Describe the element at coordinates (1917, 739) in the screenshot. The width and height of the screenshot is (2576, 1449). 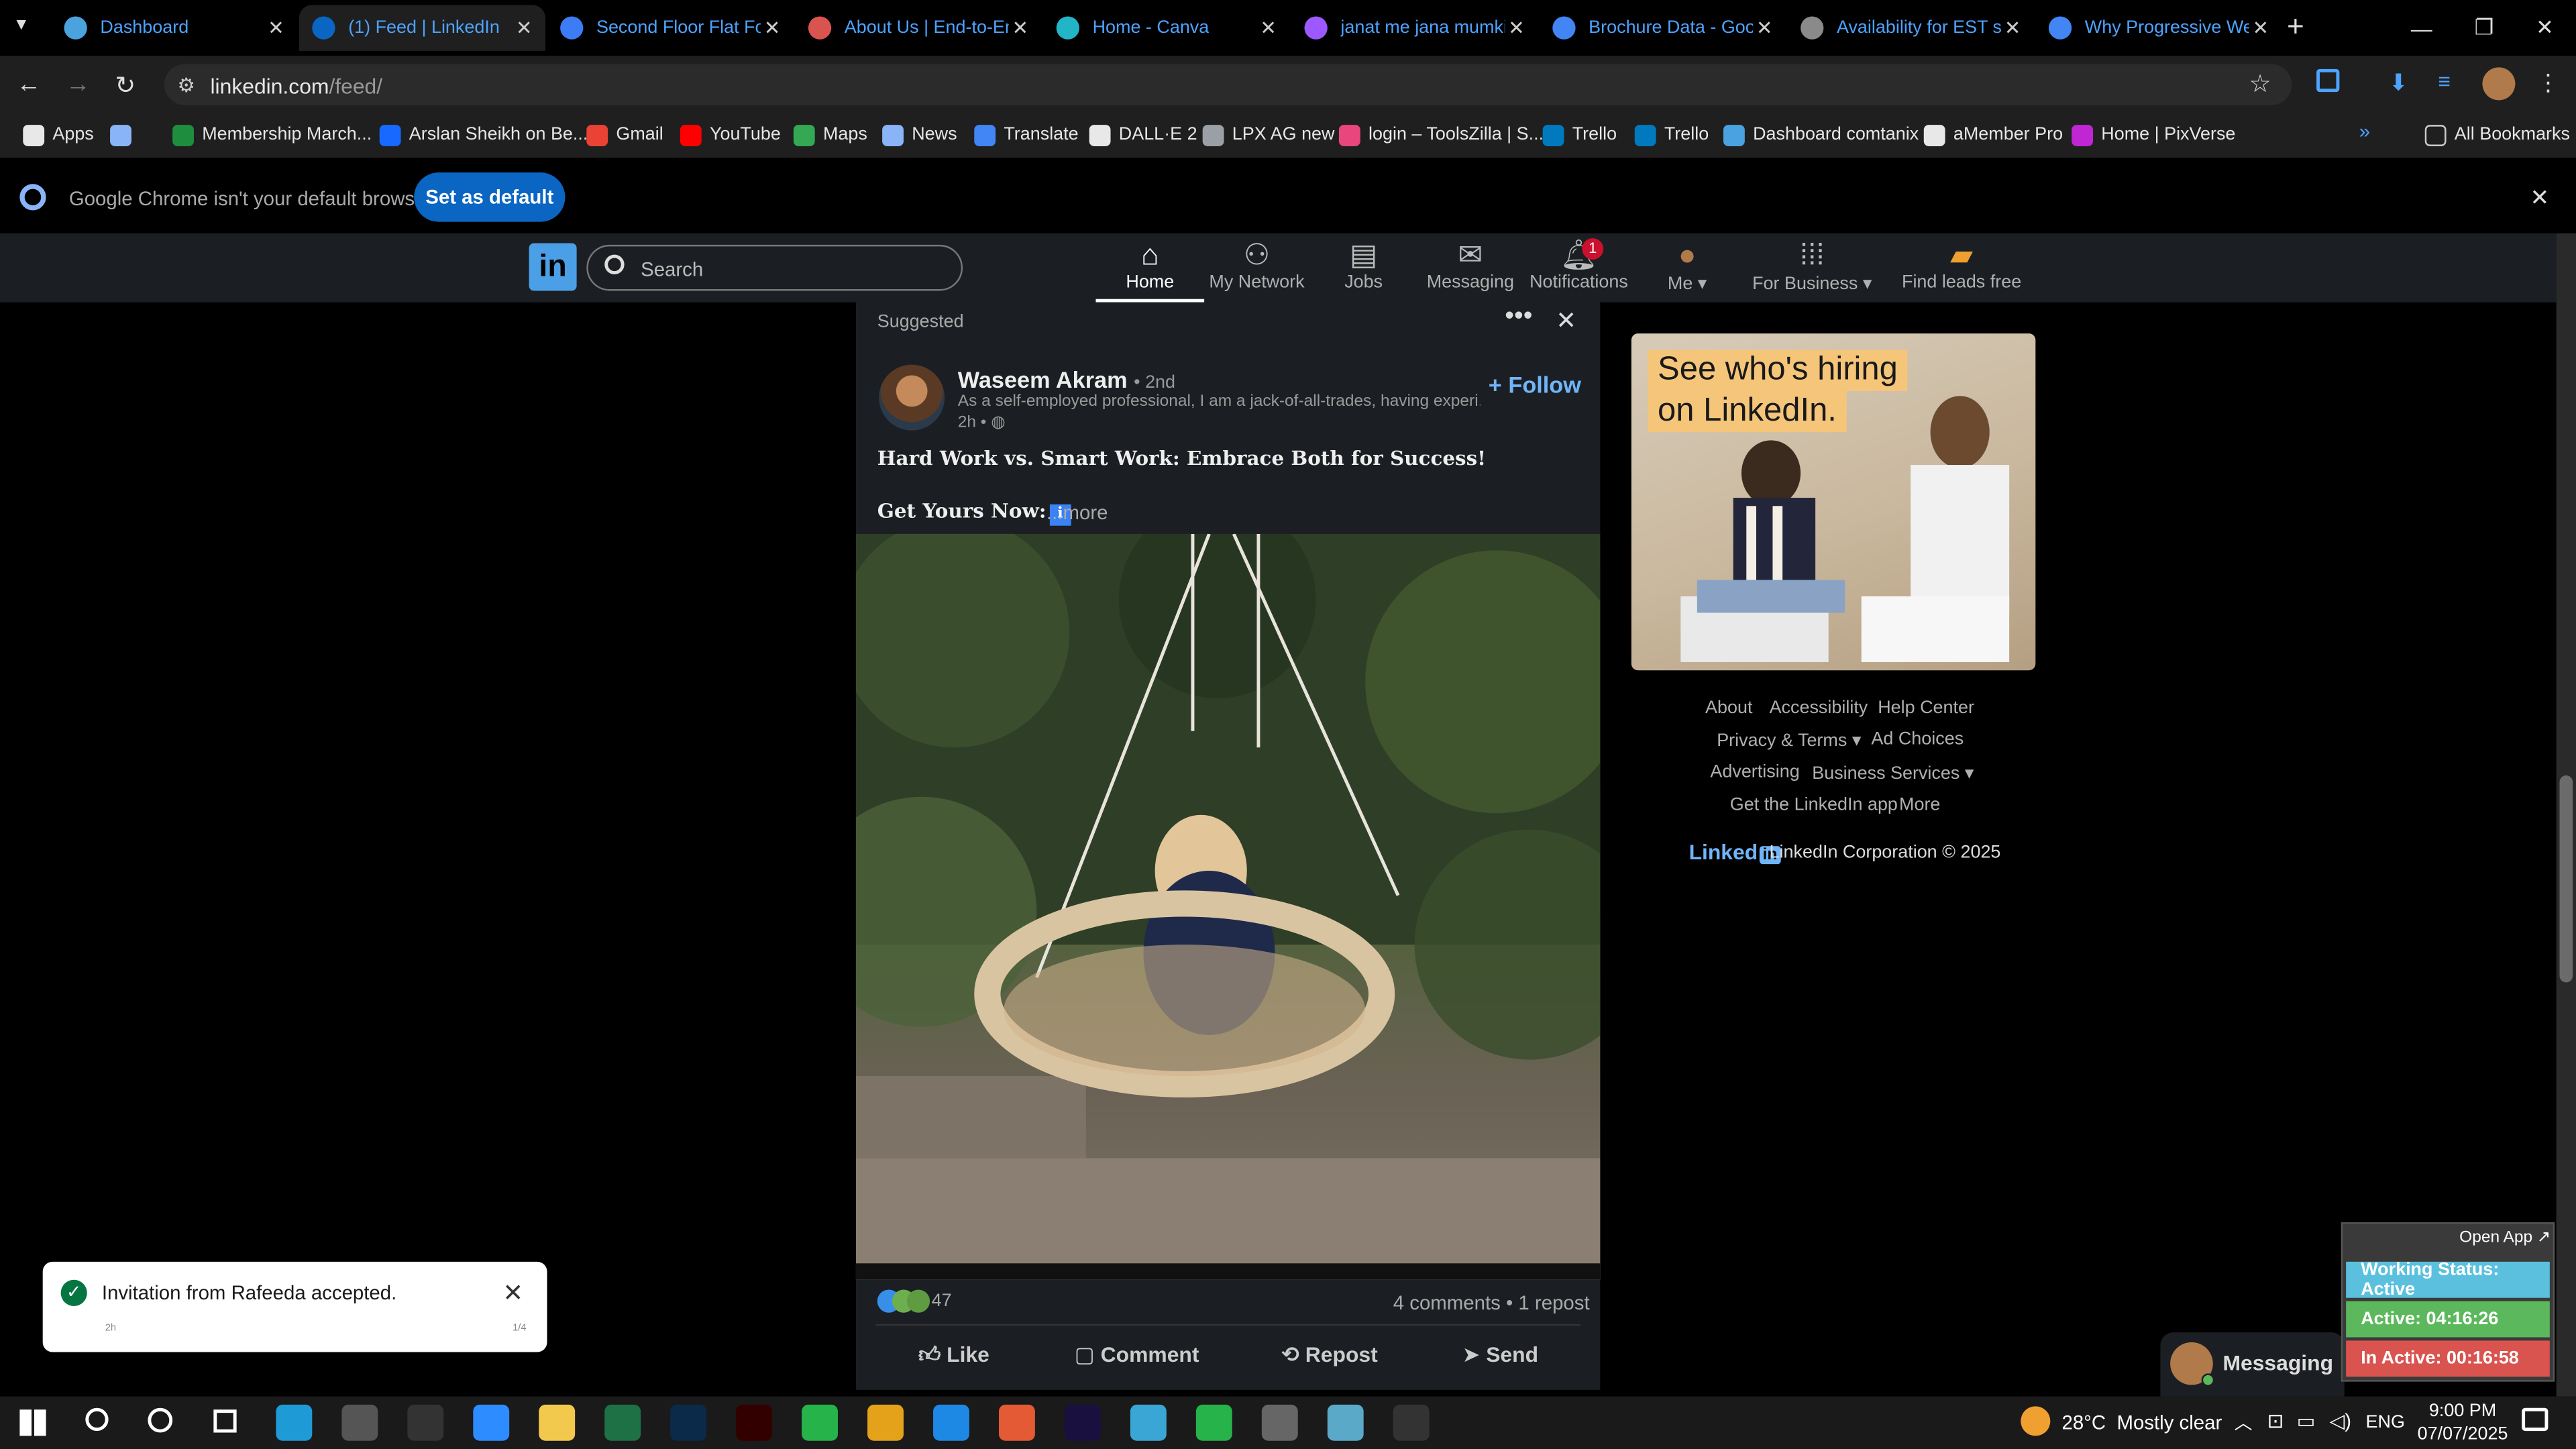
I see `footer-ad-choices: Ad Choices` at that location.